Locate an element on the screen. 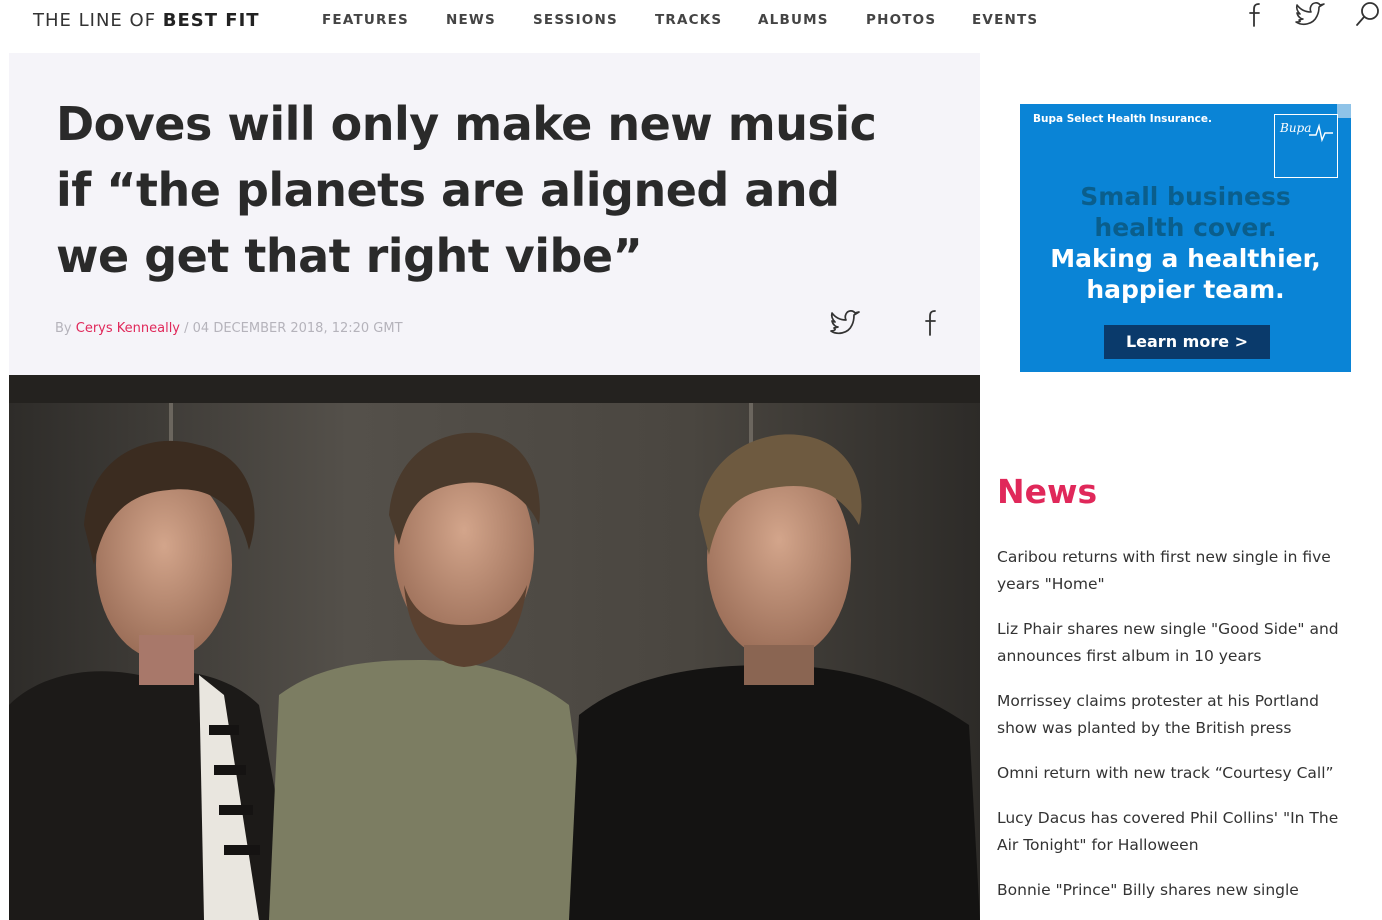  ad-headline-1a: Small business is located at coordinates (1185, 196).